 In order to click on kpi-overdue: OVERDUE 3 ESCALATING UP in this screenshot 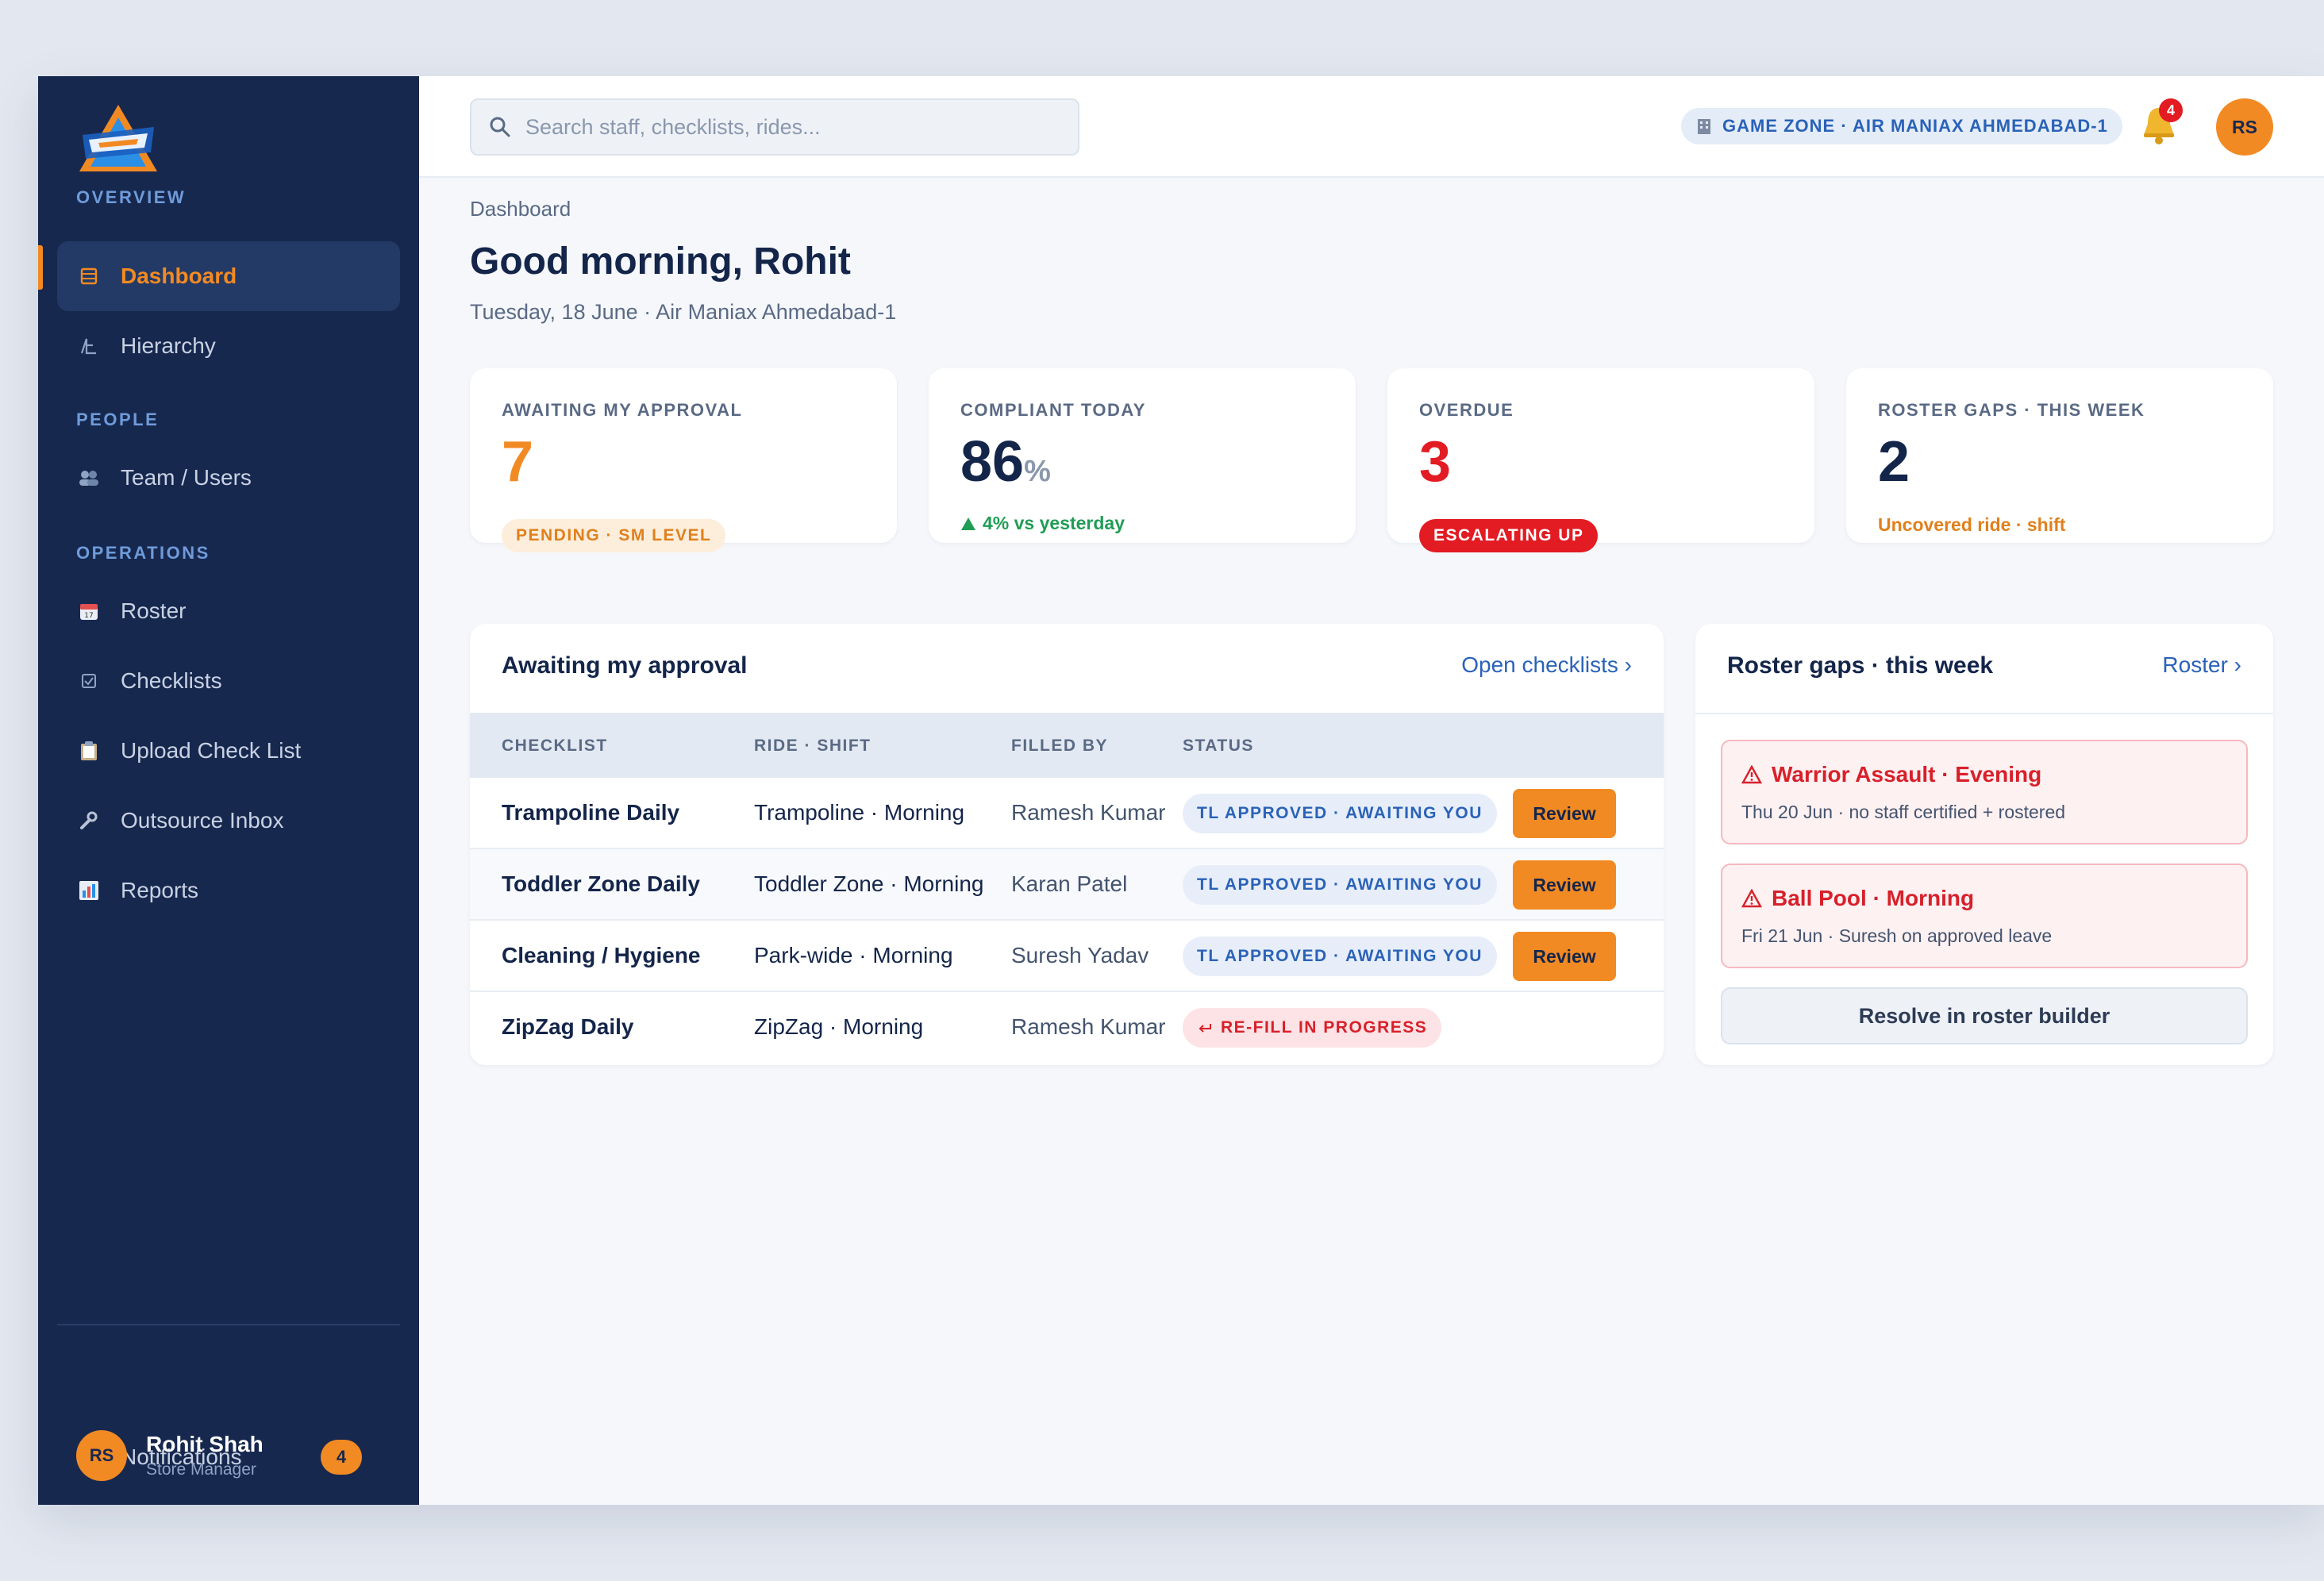, I will do `click(1600, 460)`.